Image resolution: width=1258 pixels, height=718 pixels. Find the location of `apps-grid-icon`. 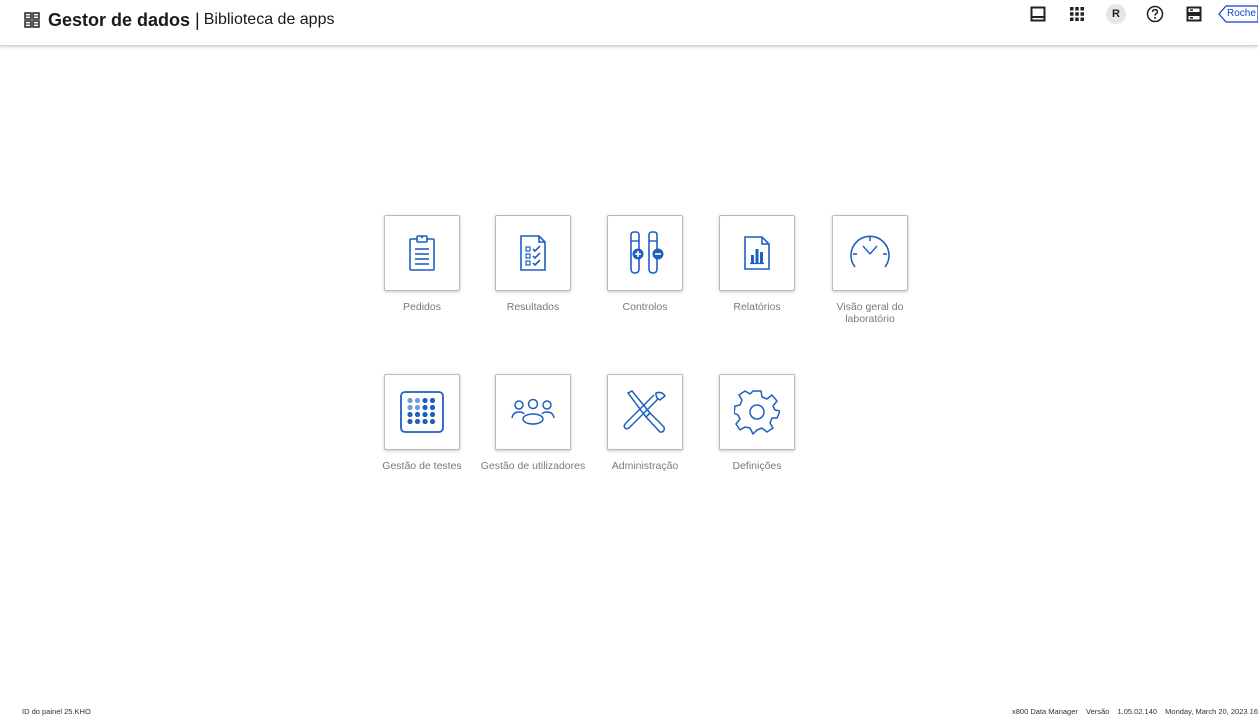

apps-grid-icon is located at coordinates (1077, 14).